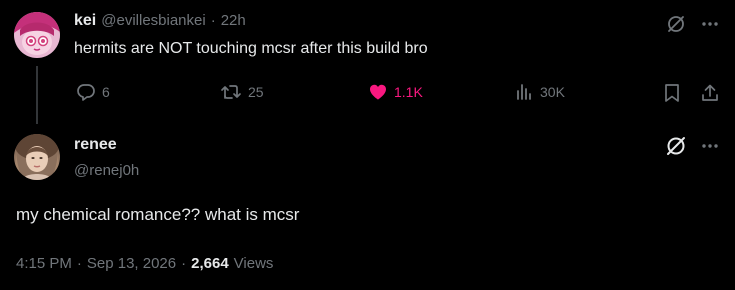 The image size is (735, 290). Describe the element at coordinates (378, 92) in the screenshot. I see `heart-icon` at that location.